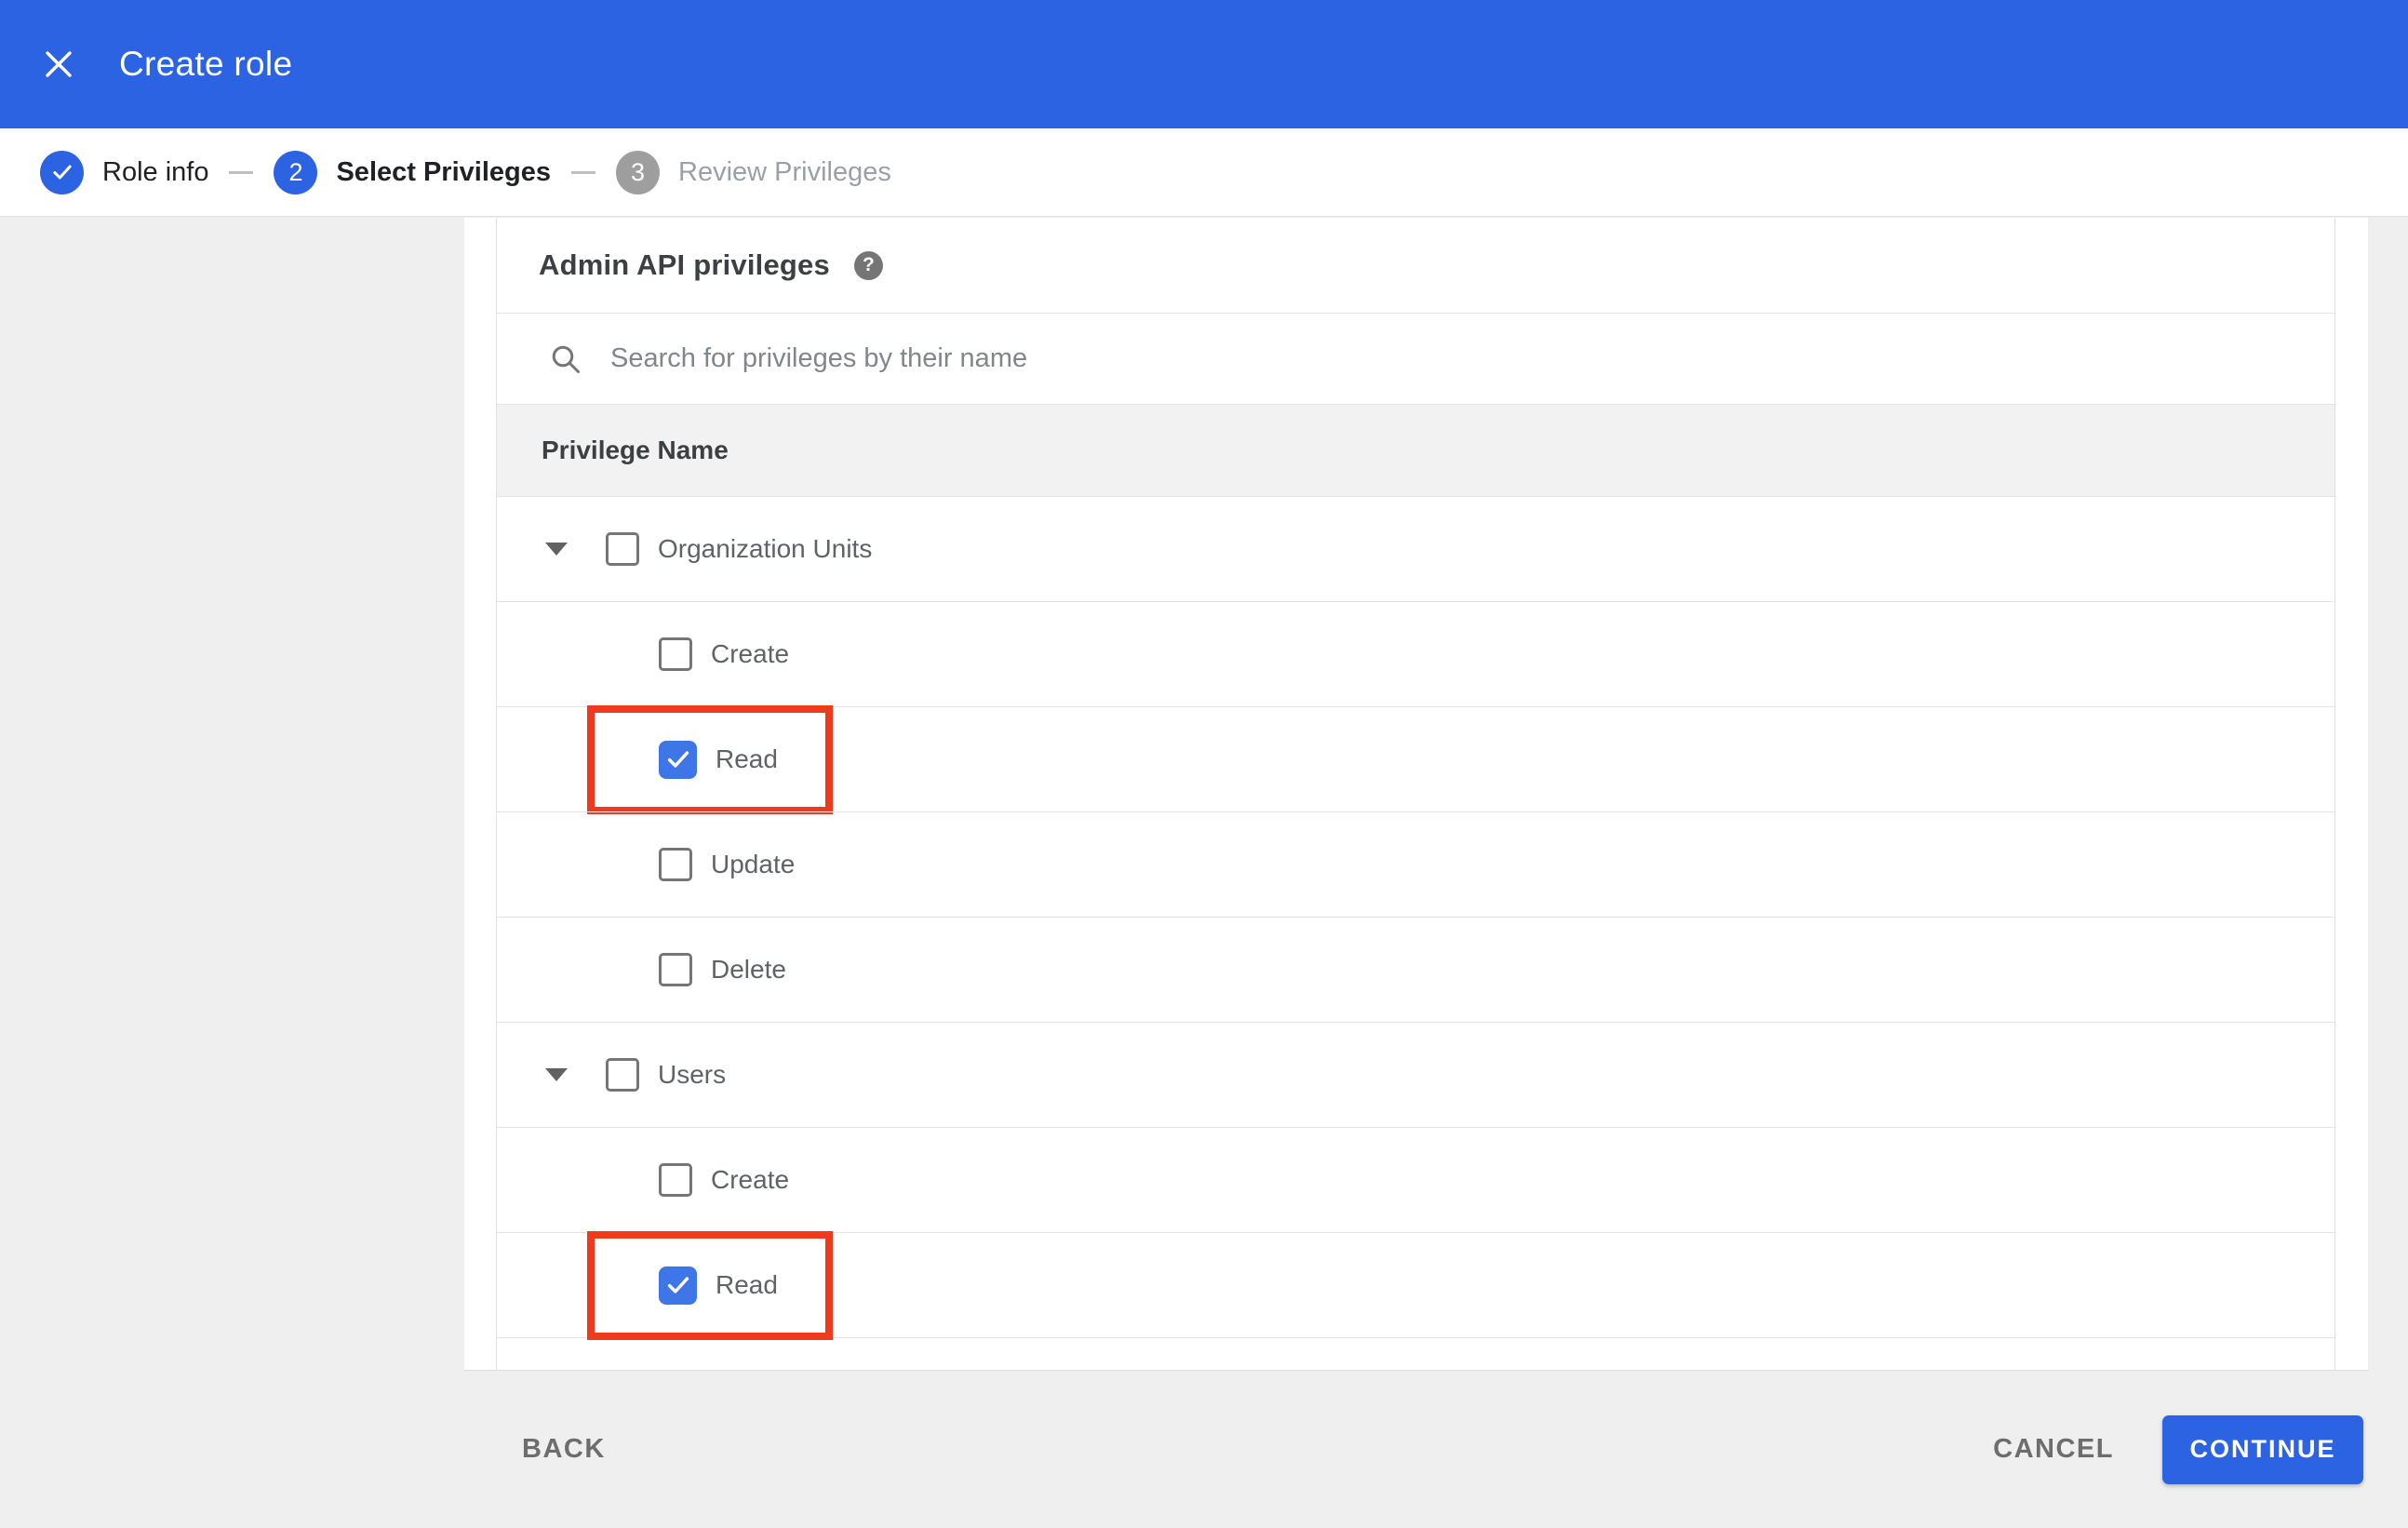 This screenshot has height=1528, width=2408. I want to click on privilege-label: Users, so click(693, 1074).